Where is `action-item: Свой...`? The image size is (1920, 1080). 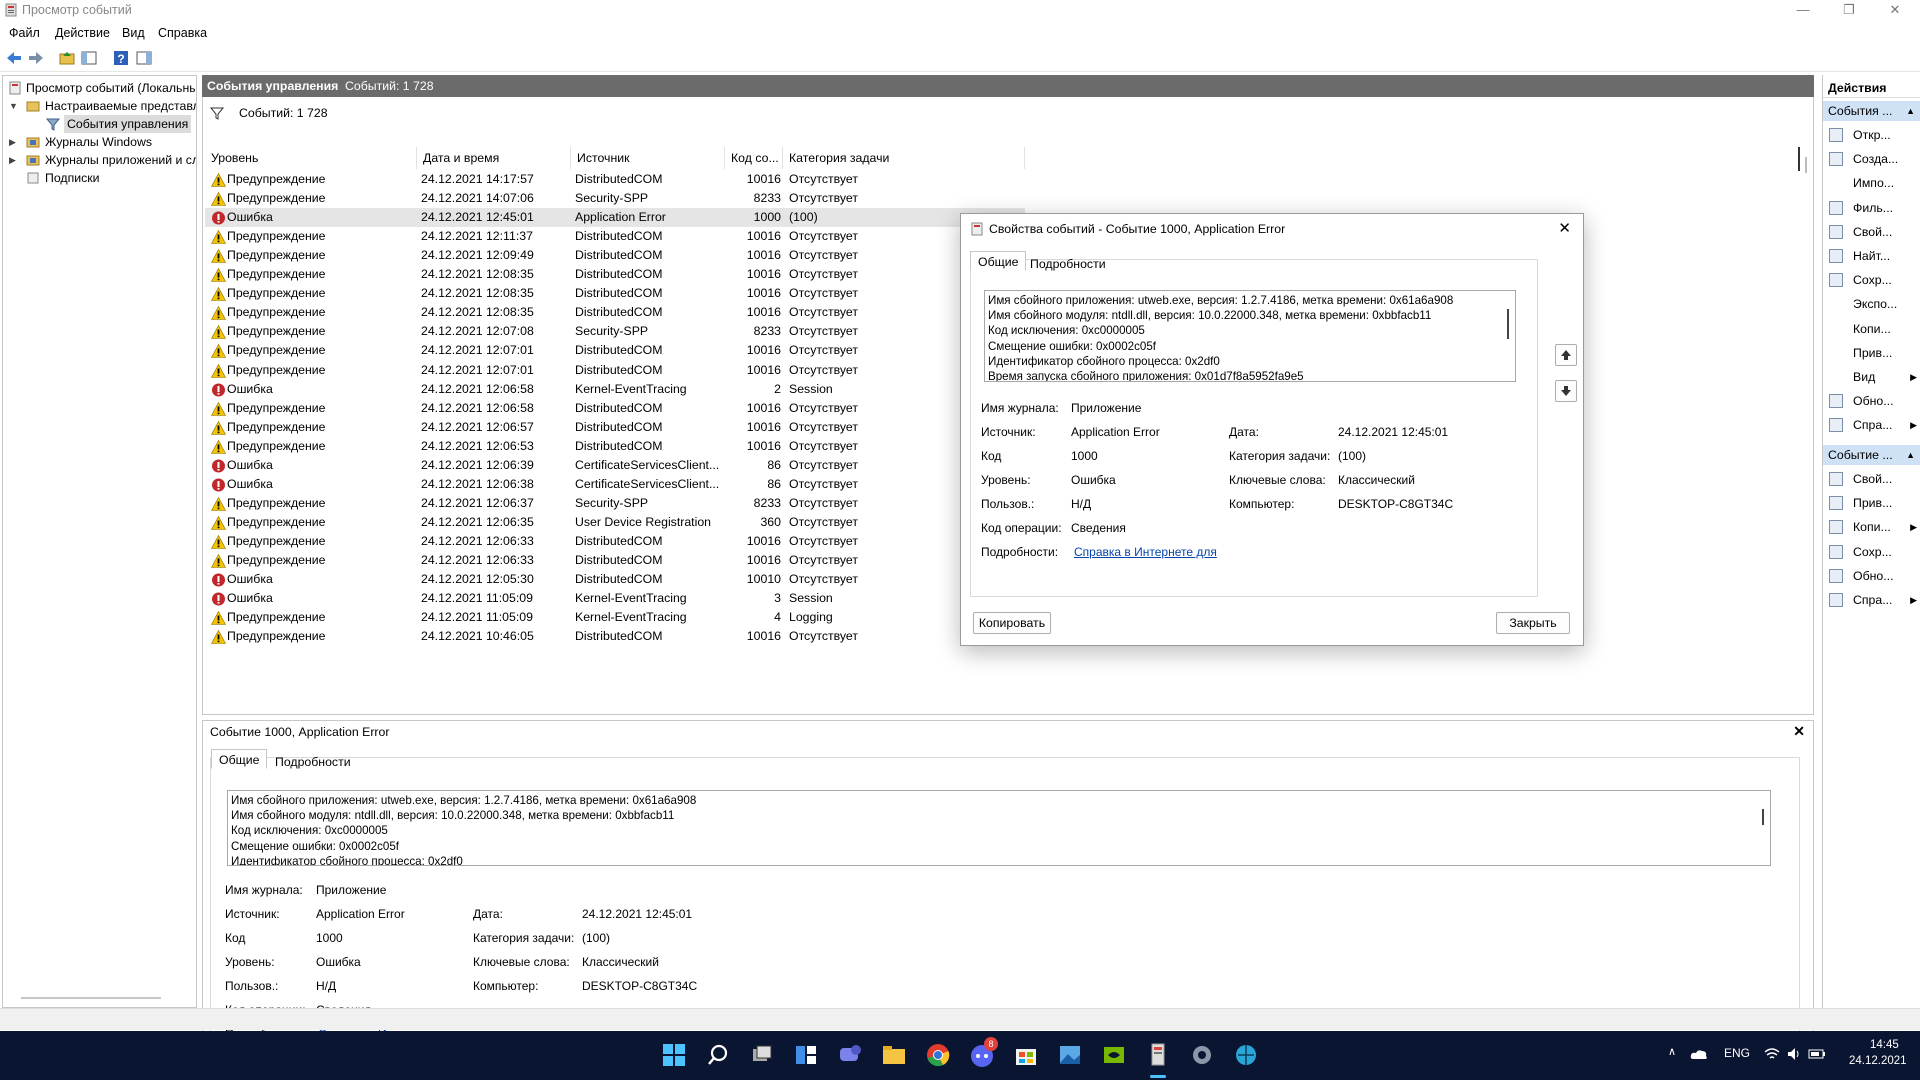 action-item: Свой... is located at coordinates (1871, 479).